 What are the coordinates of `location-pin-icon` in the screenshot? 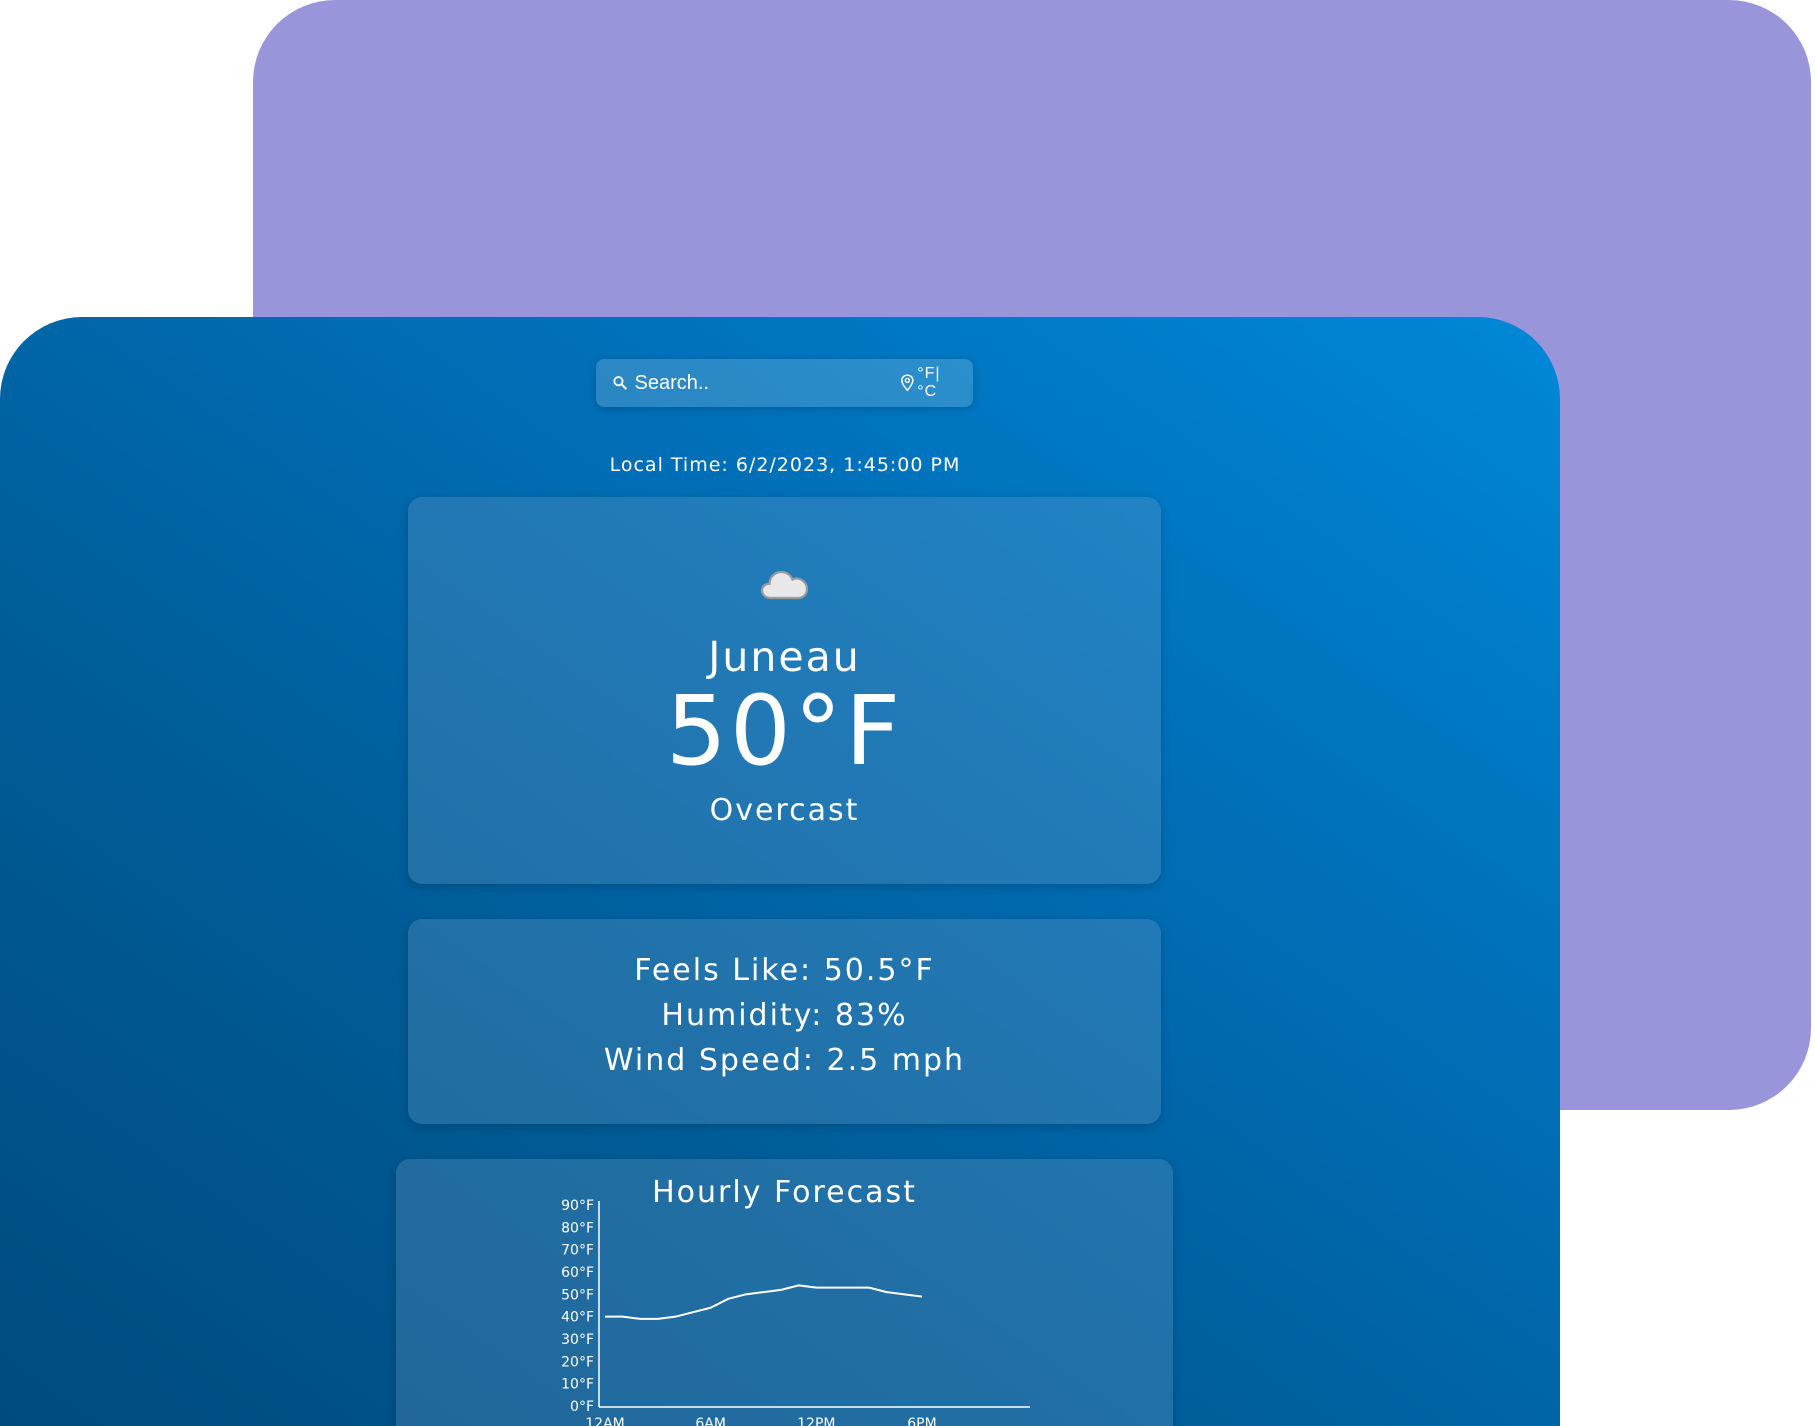 It's located at (907, 383).